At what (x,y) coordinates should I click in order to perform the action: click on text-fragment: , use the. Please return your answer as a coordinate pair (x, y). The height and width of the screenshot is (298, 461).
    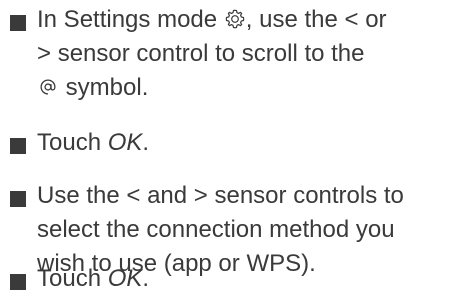
    Looking at the image, I should click on (291, 19).